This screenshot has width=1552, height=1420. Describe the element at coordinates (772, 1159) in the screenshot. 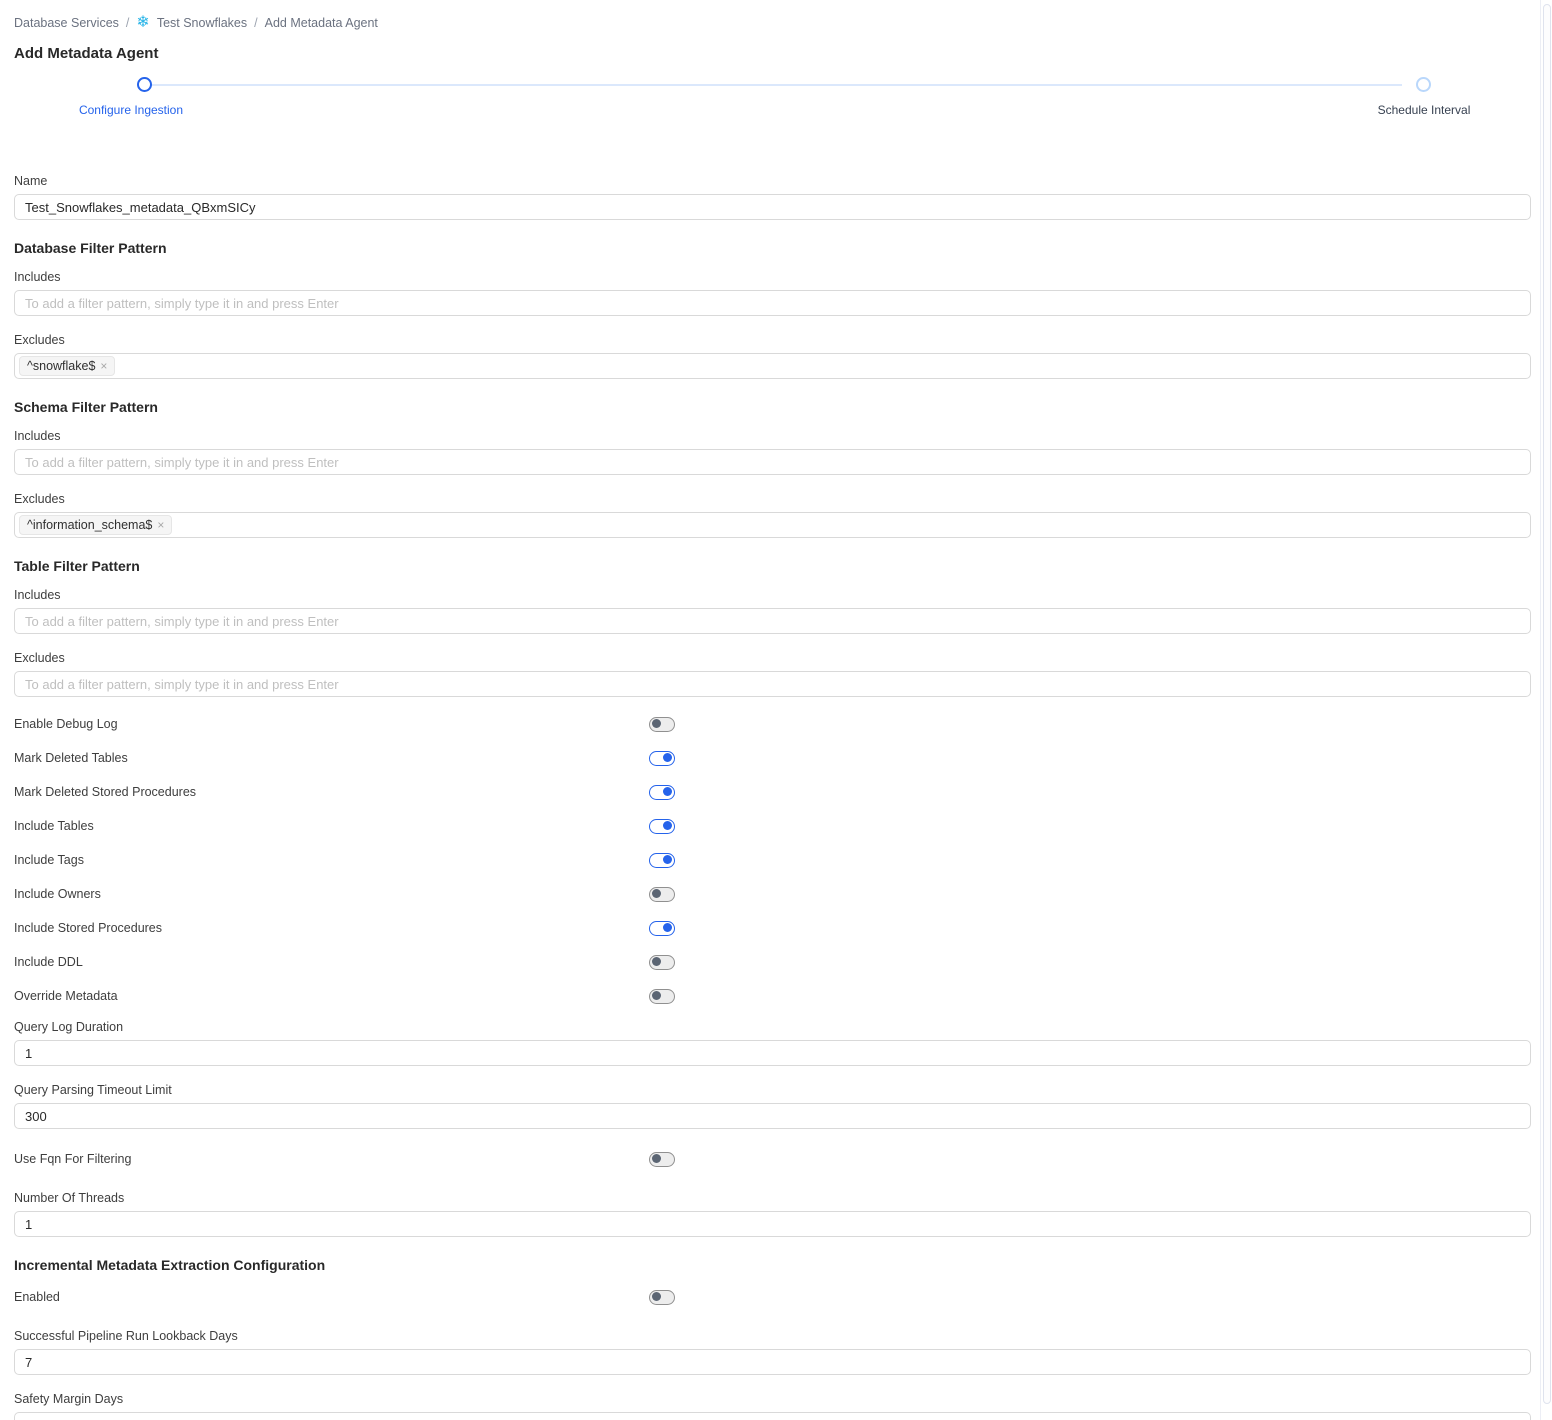

I see `use-fqn-for-filtering-row: Use Fqn For Filtering` at that location.